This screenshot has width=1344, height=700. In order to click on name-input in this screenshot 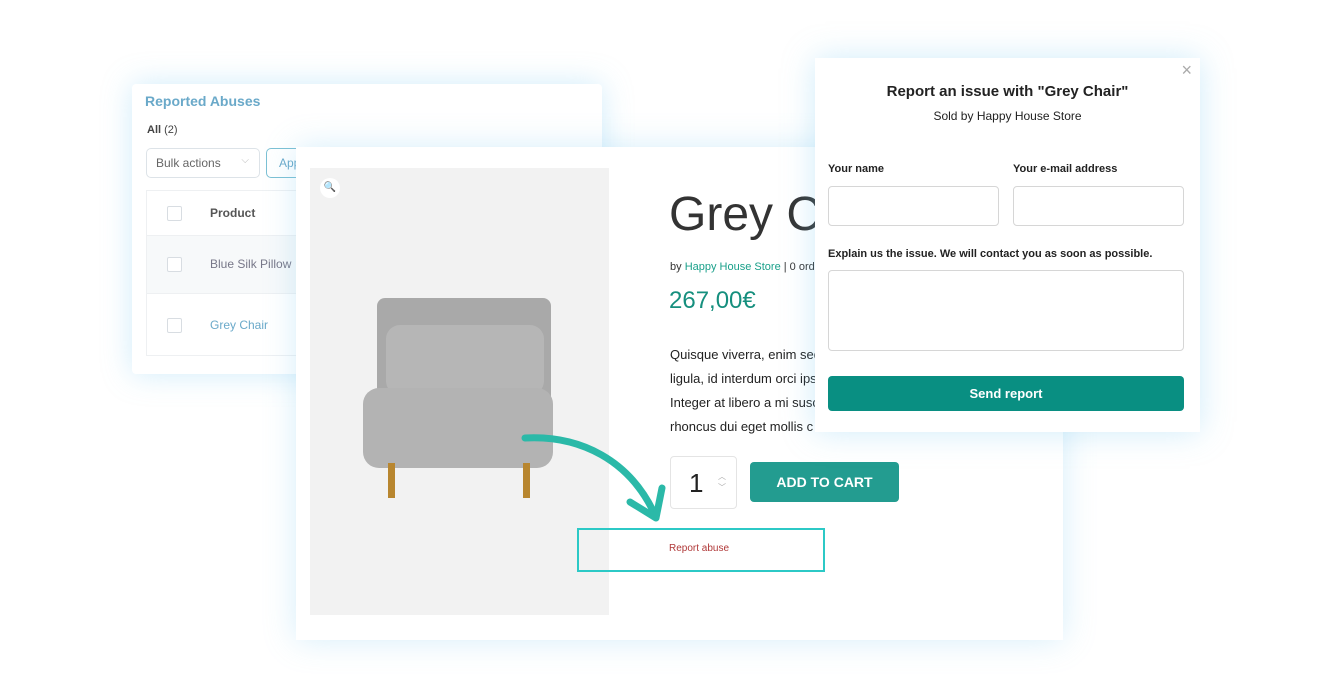, I will do `click(913, 206)`.